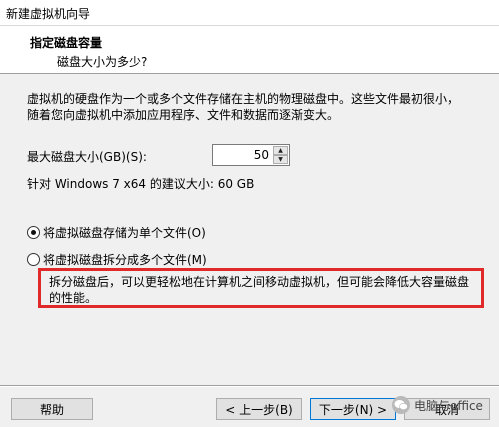  Describe the element at coordinates (249, 13) in the screenshot. I see `title-bar: 新建虚拟机向导` at that location.